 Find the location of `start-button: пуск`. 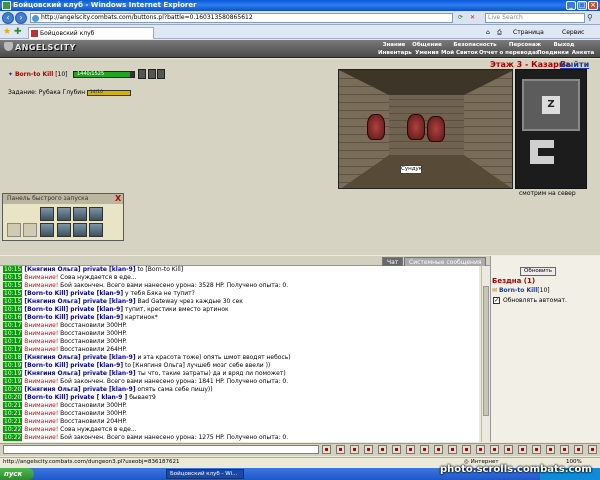

start-button: пуск is located at coordinates (17, 474).